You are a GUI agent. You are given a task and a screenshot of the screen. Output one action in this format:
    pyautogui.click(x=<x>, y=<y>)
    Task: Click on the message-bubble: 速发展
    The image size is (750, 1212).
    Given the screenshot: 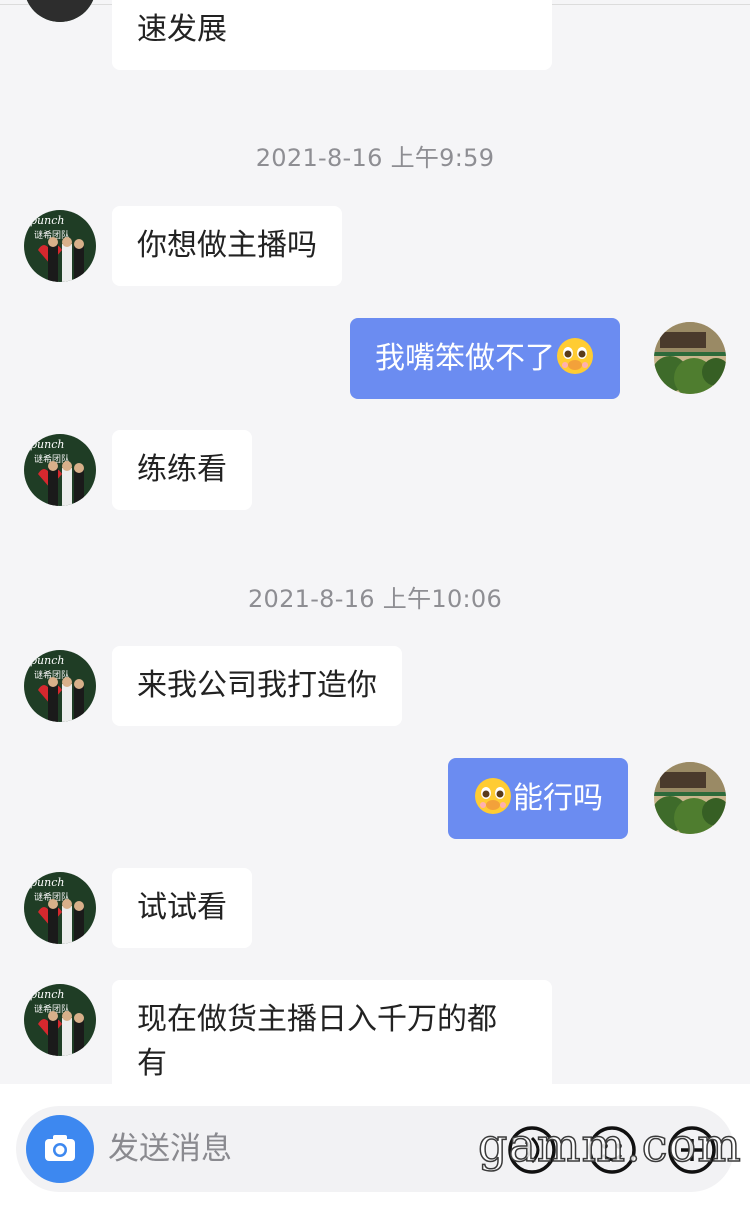 What is the action you would take?
    pyautogui.click(x=332, y=35)
    